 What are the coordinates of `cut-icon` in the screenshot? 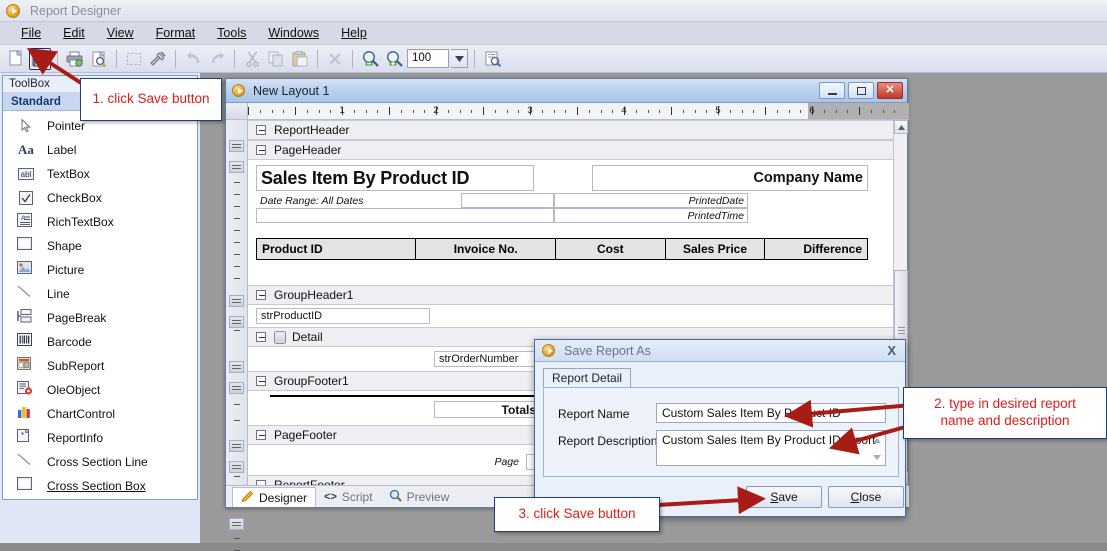 It's located at (252, 59).